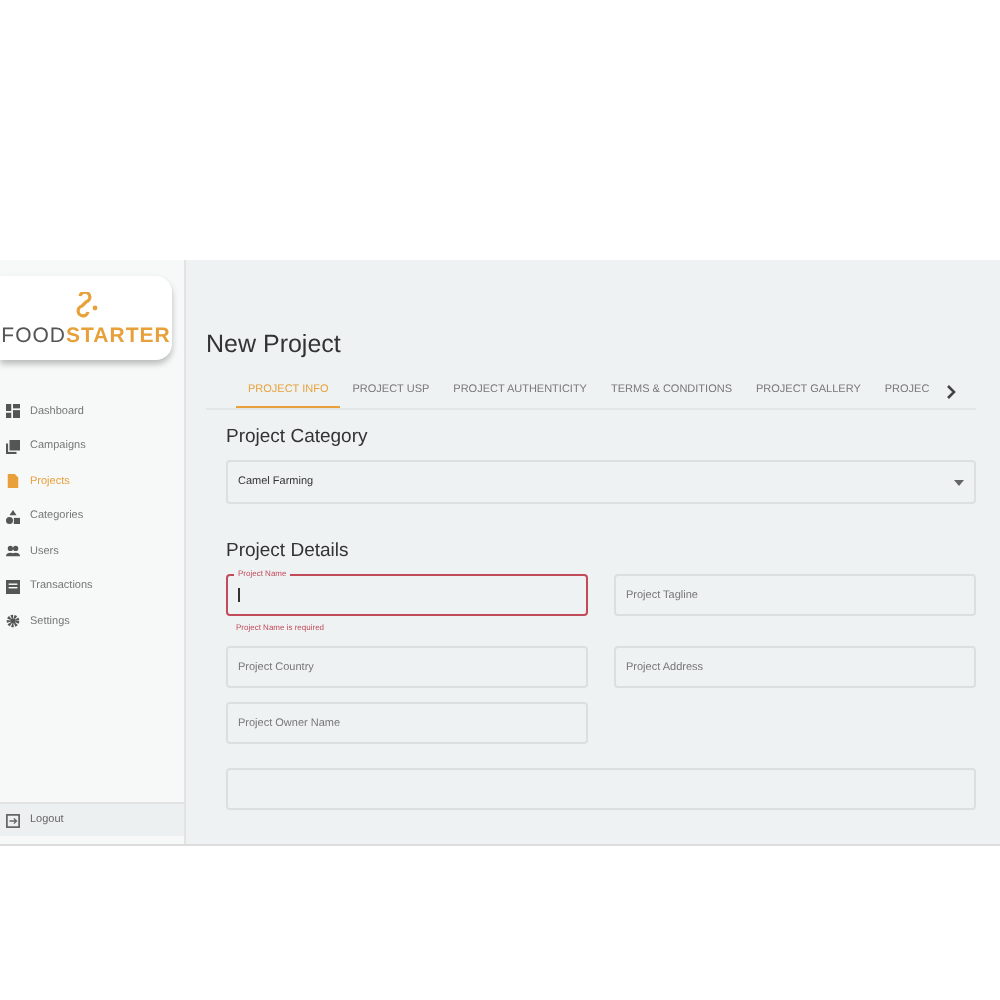  I want to click on shapes-icon, so click(13, 516).